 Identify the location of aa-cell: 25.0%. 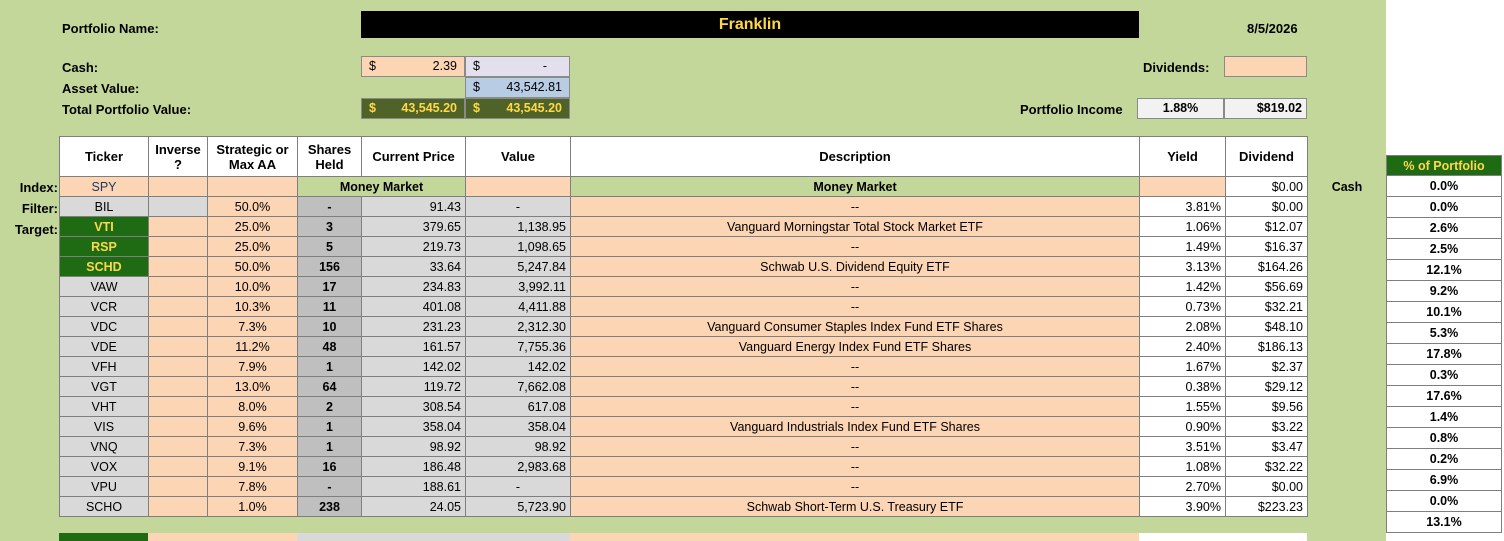
(252, 226).